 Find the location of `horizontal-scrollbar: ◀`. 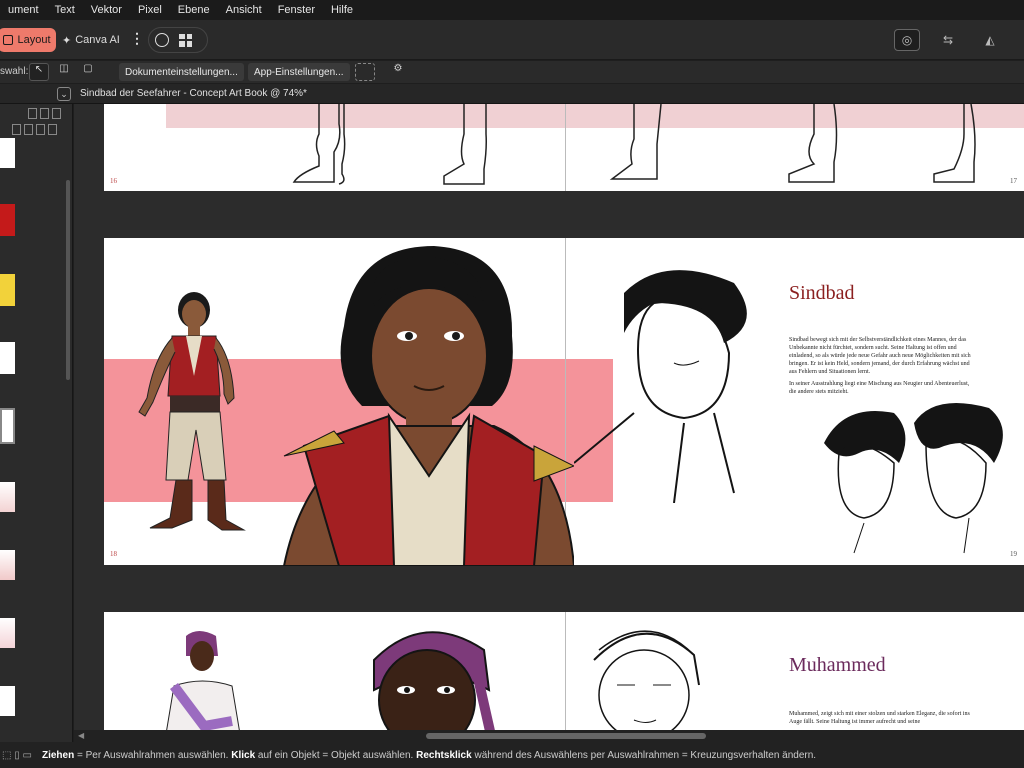

horizontal-scrollbar: ◀ is located at coordinates (549, 736).